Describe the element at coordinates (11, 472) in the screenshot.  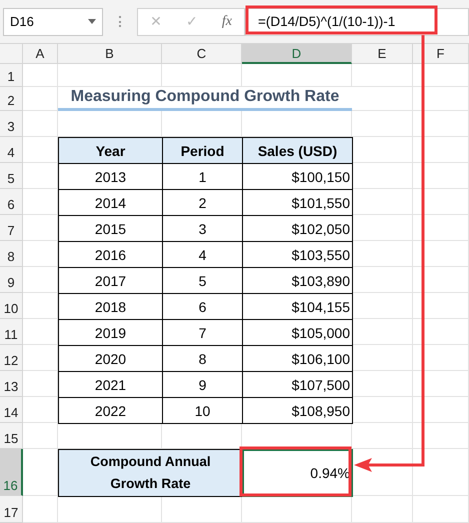
I see `row-header: 16` at that location.